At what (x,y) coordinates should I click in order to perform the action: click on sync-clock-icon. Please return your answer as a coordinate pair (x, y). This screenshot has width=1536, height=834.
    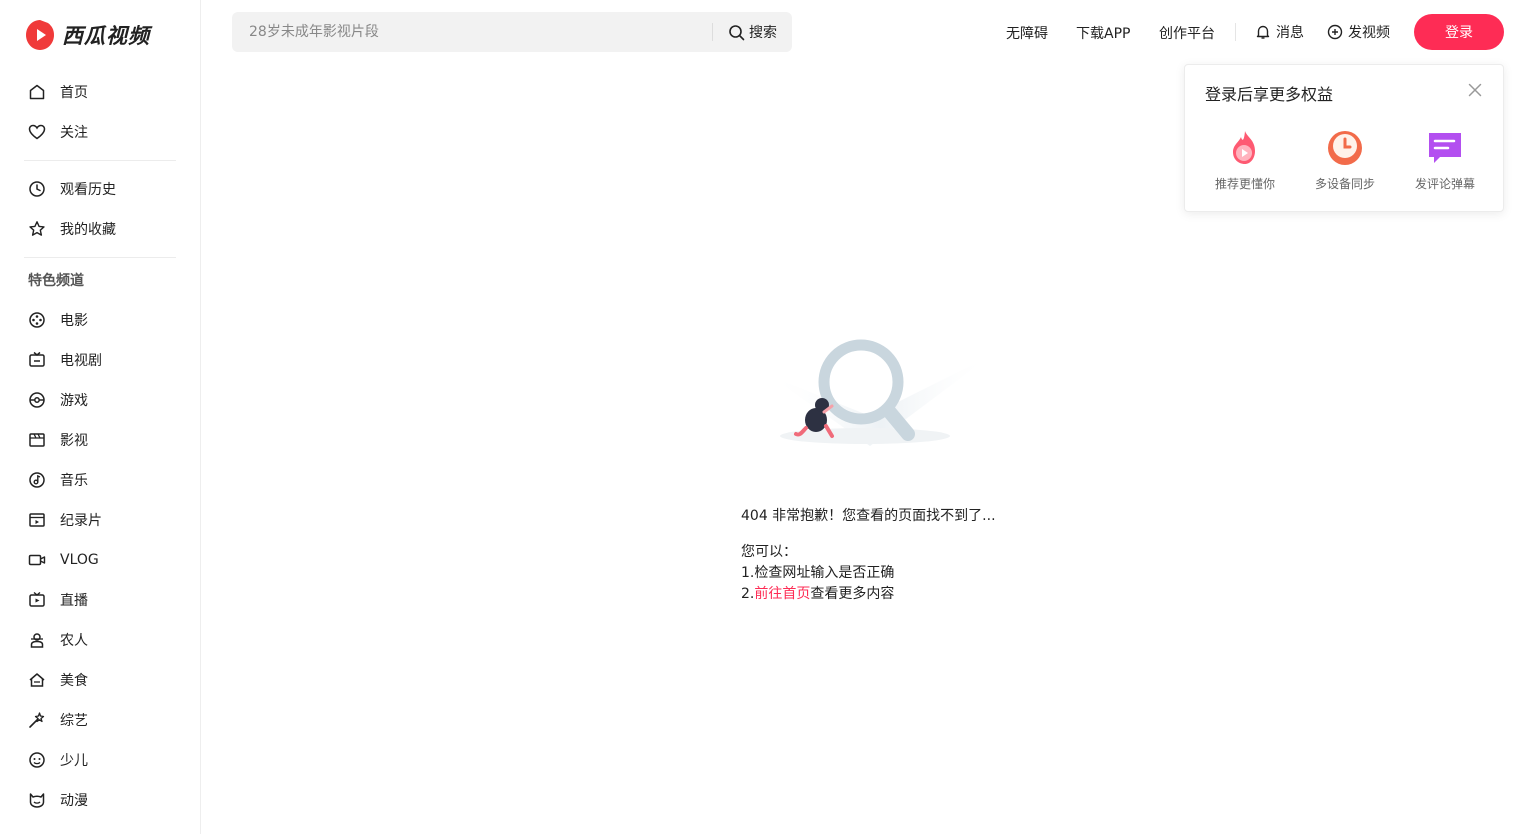
    Looking at the image, I should click on (1345, 148).